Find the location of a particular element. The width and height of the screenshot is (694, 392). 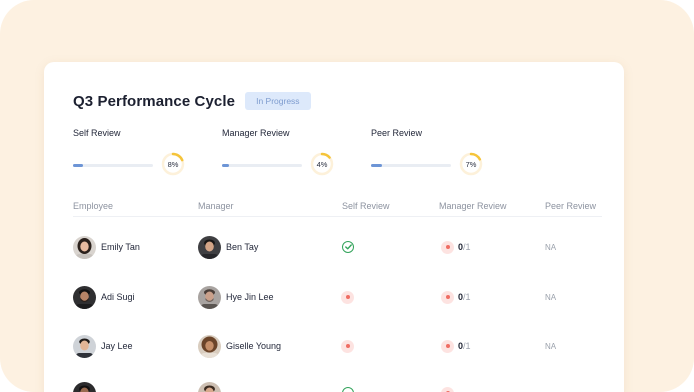

progress-label: Self Review is located at coordinates (97, 133).